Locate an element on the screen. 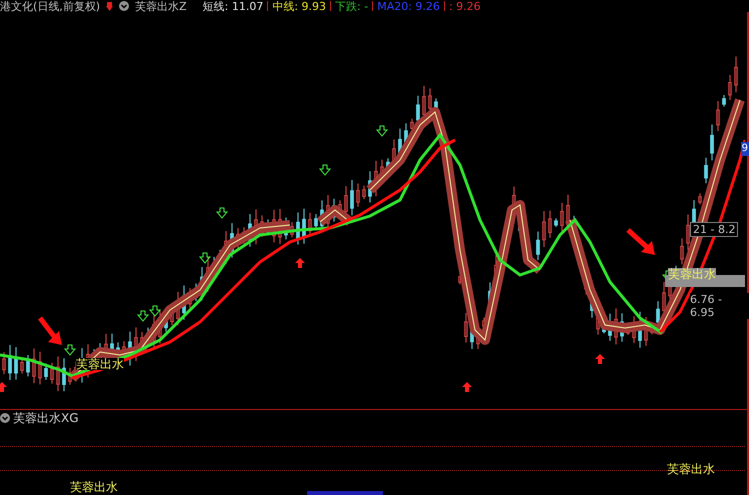 The height and width of the screenshot is (495, 749). indicator-value: 短线: 11.07 is located at coordinates (233, 6).